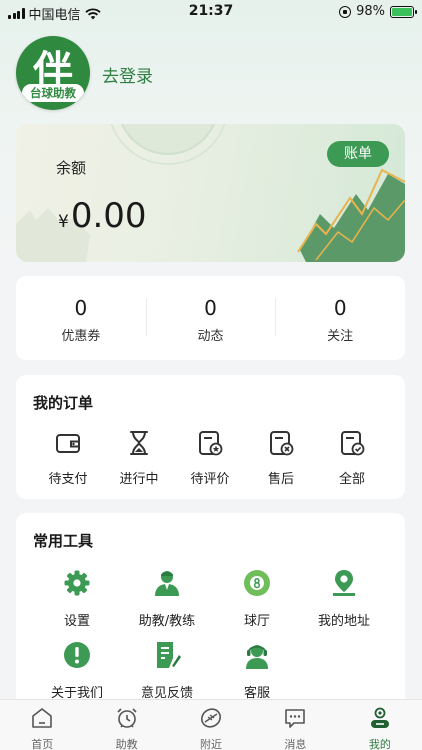 The image size is (422, 750). I want to click on tab-messages: 消息, so click(295, 725).